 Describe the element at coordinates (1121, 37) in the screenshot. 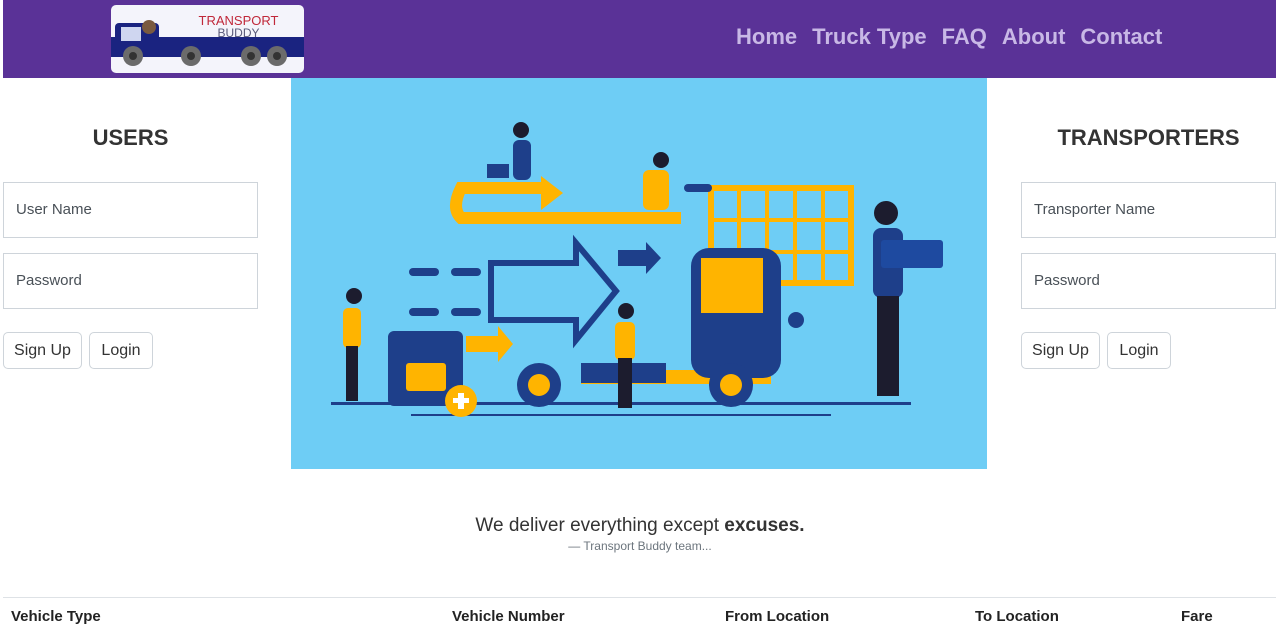

I see `nav-contact: Contact` at that location.